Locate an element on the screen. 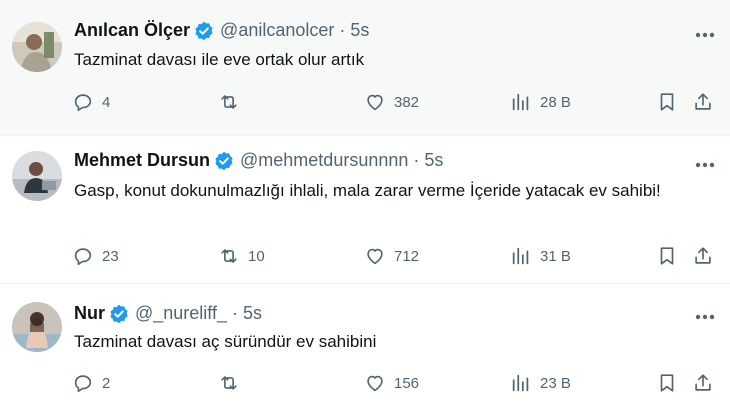 The height and width of the screenshot is (420, 730). reply-count: 4 is located at coordinates (106, 102).